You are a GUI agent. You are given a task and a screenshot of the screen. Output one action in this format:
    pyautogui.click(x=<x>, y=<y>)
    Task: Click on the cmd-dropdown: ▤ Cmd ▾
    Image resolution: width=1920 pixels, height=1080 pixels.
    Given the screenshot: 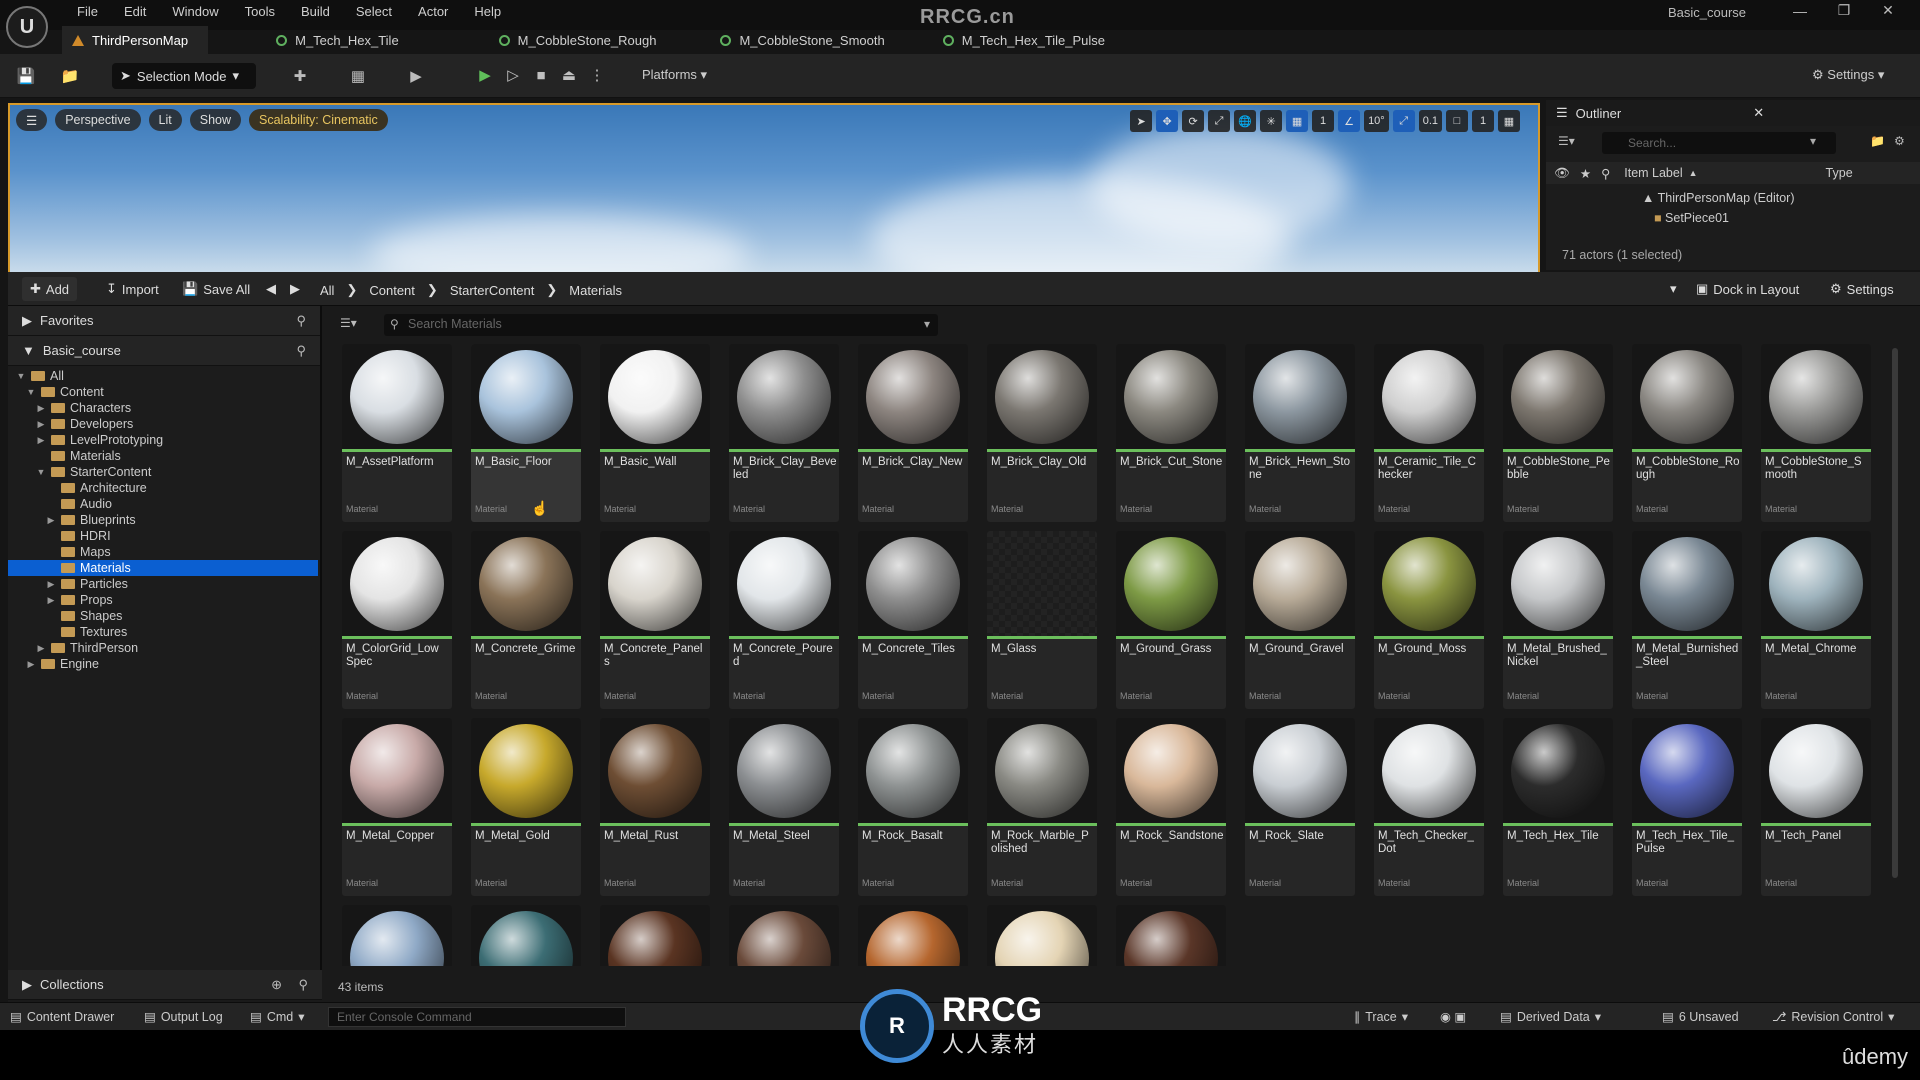 What is the action you would take?
    pyautogui.click(x=277, y=1017)
    